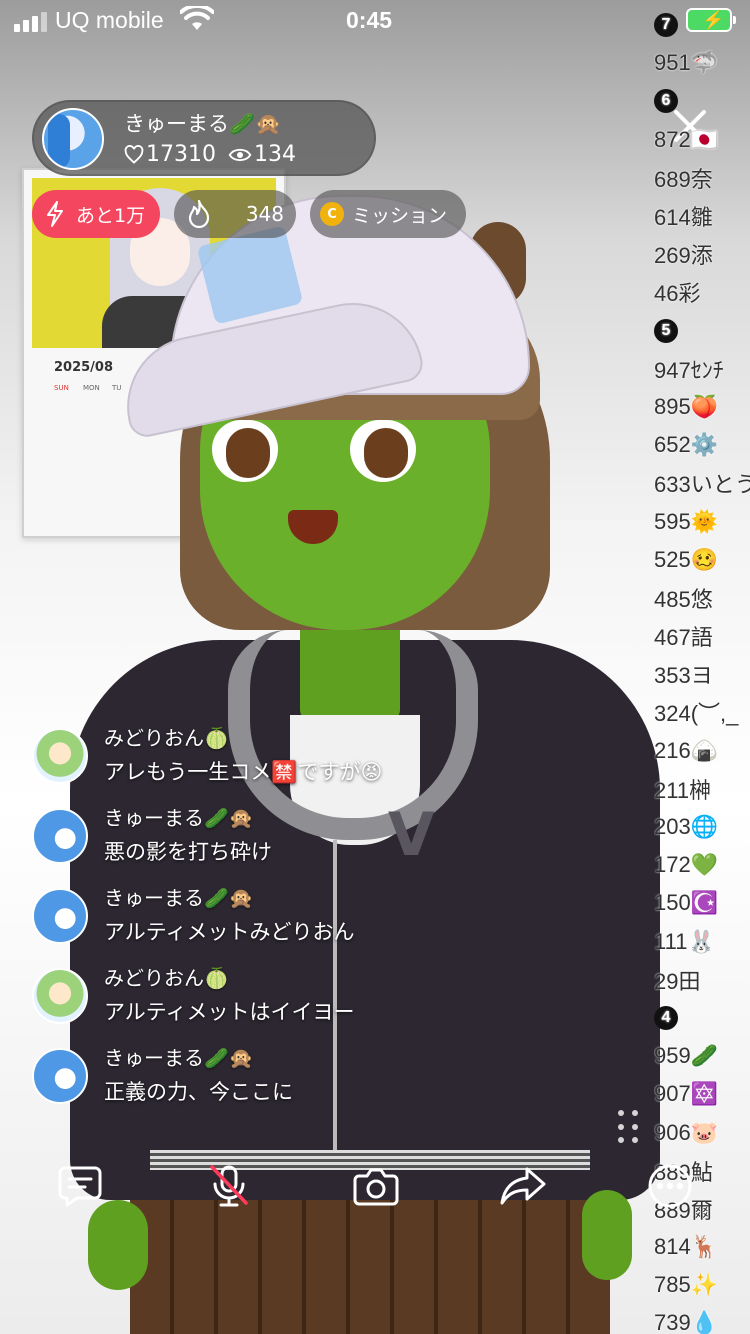 Image resolution: width=750 pixels, height=1334 pixels. I want to click on rank-entry-text: 150☪️, so click(686, 903).